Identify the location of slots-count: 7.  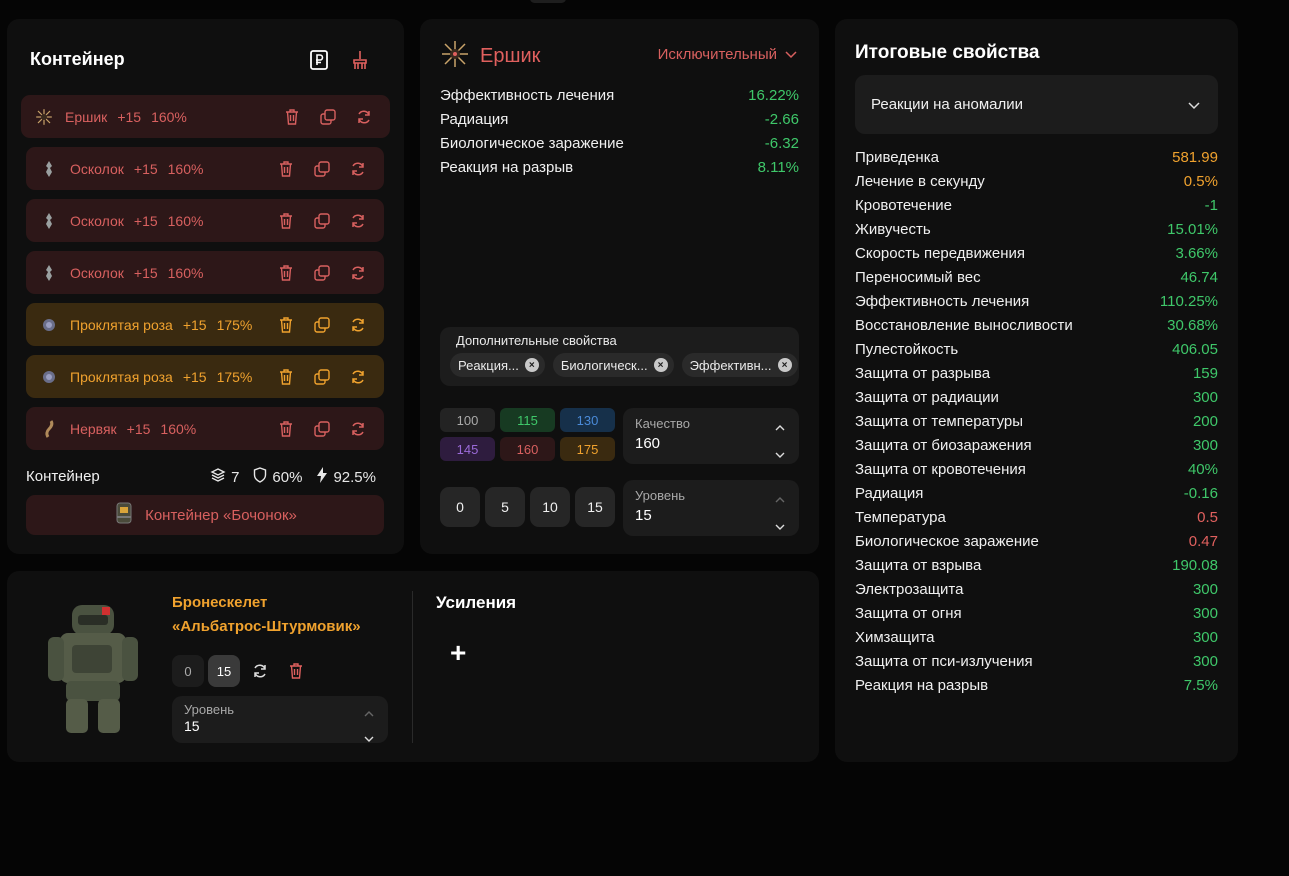
(235, 477).